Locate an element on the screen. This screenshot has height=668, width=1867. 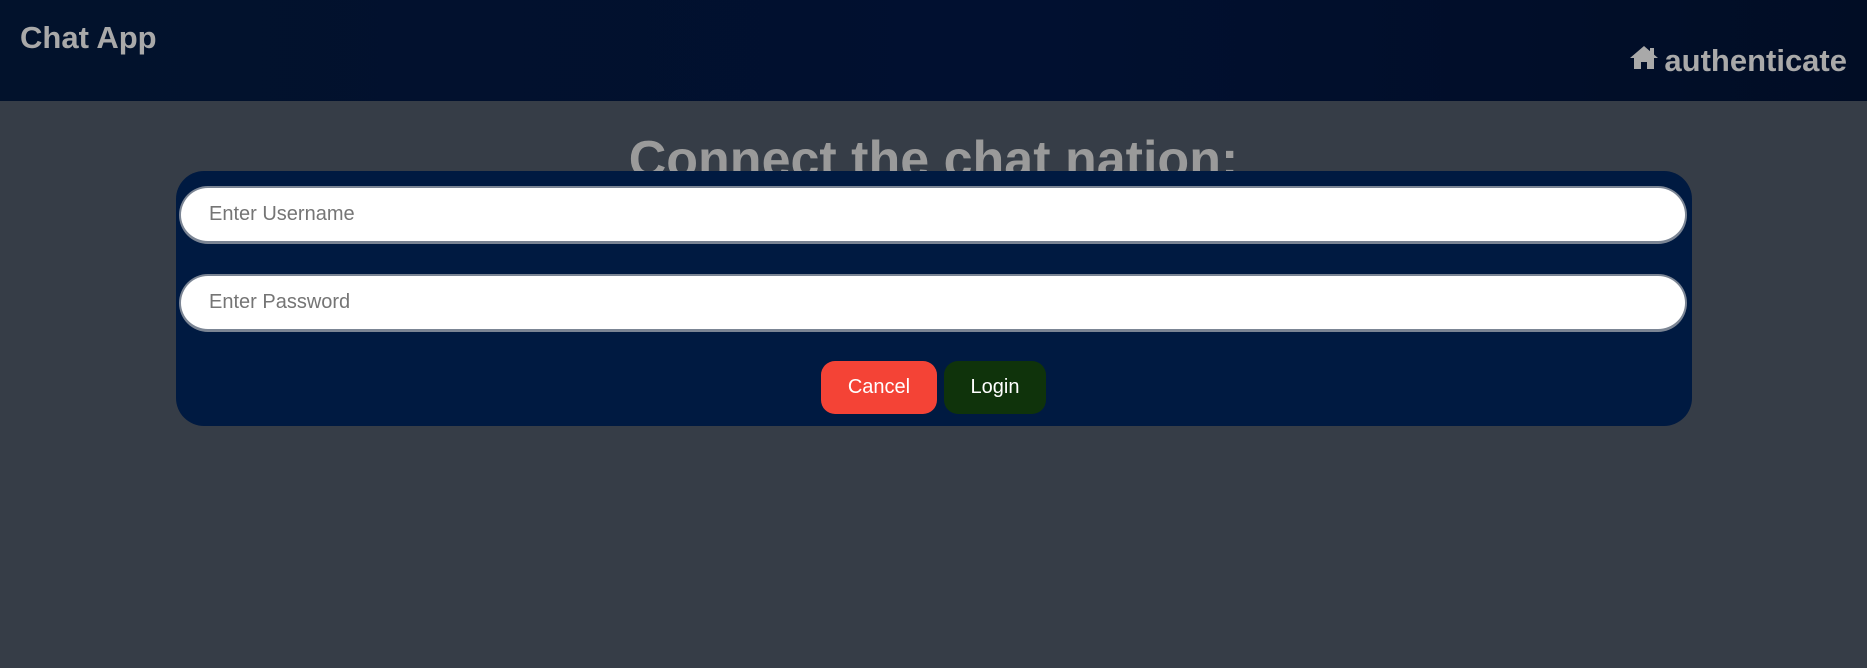
username-input is located at coordinates (933, 215).